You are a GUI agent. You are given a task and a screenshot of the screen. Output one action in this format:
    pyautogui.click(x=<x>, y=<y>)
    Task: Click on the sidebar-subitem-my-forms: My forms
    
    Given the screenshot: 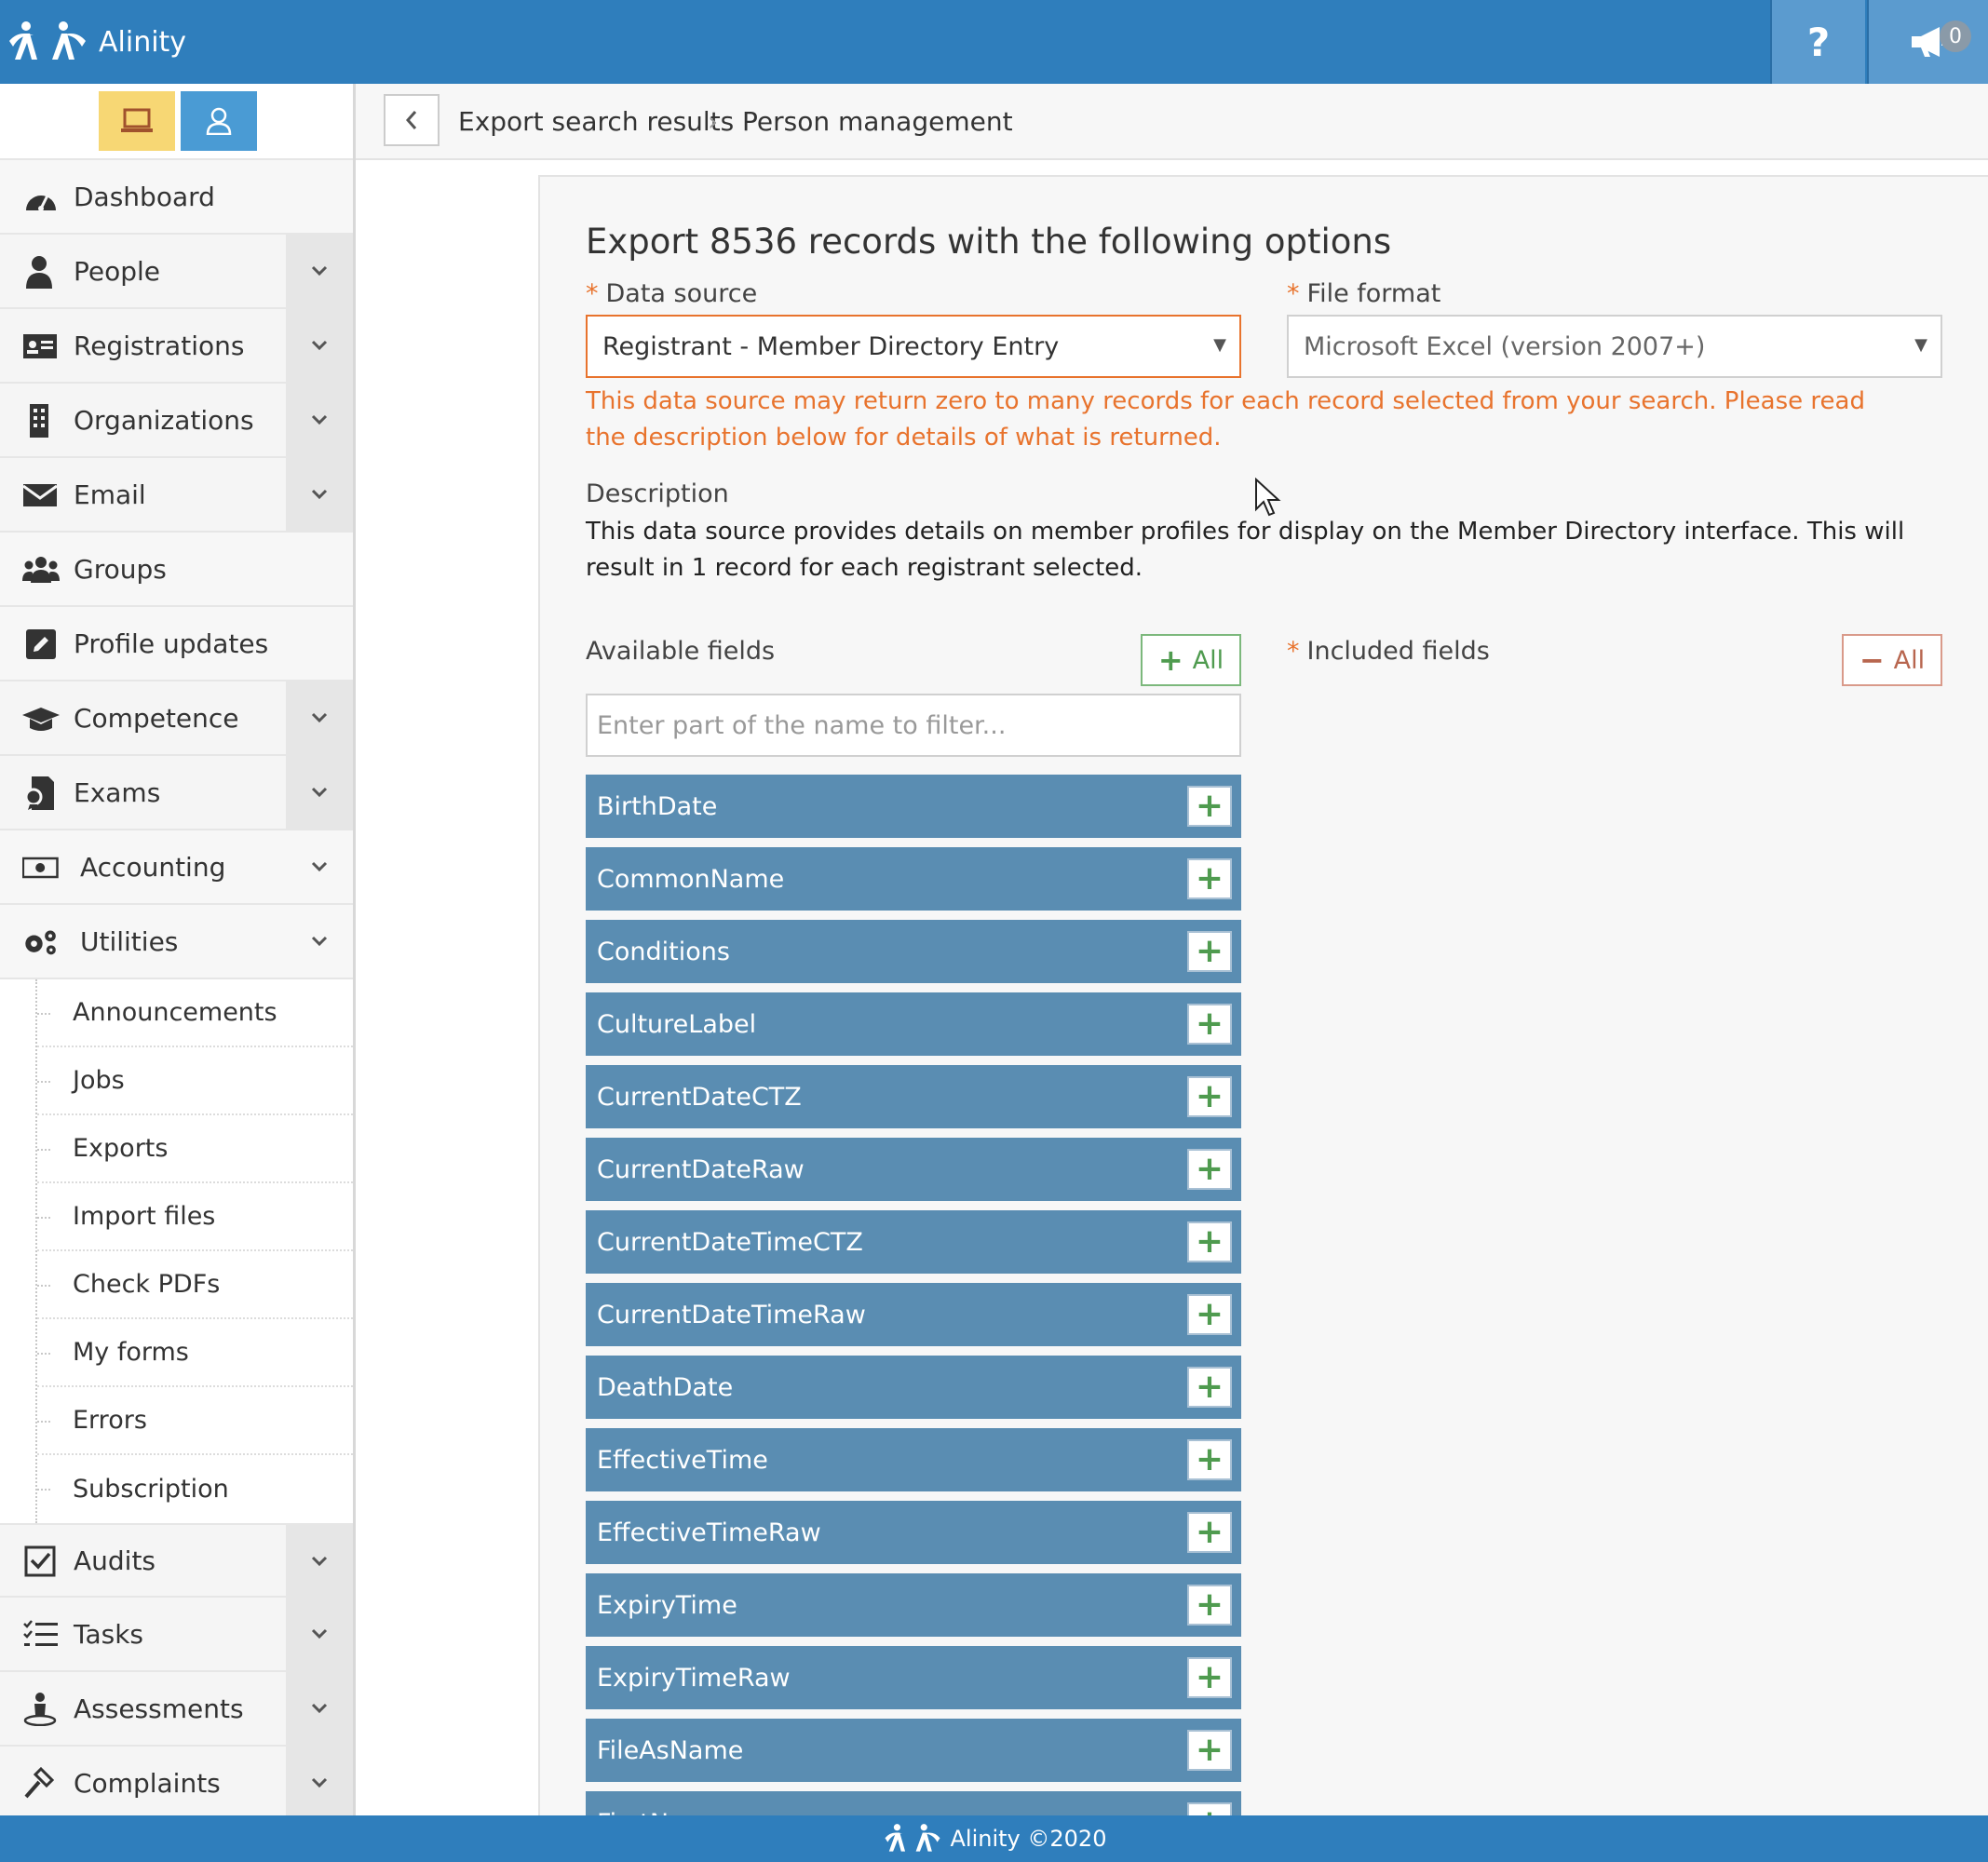 What is the action you would take?
    pyautogui.click(x=195, y=1353)
    